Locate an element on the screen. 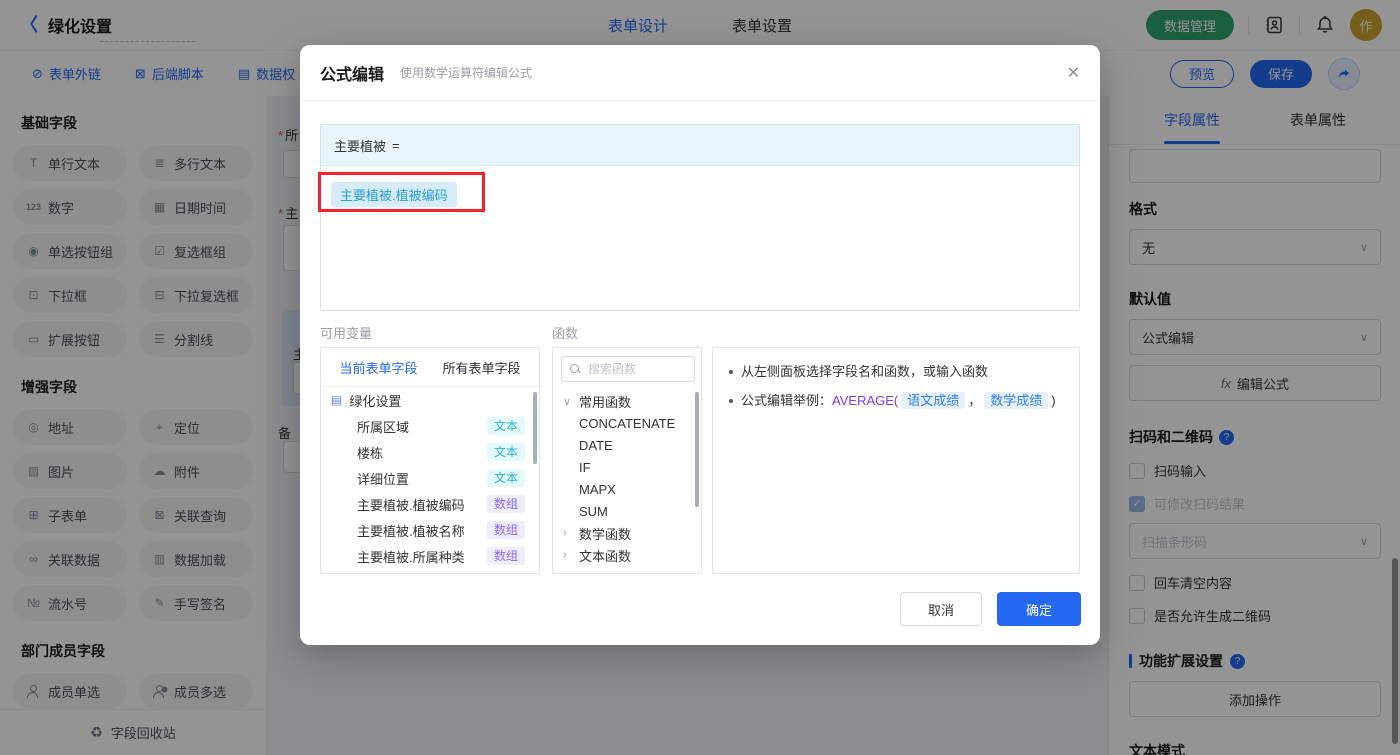 This screenshot has height=755, width=1400. function-group-text: › 文本函数 is located at coordinates (627, 555).